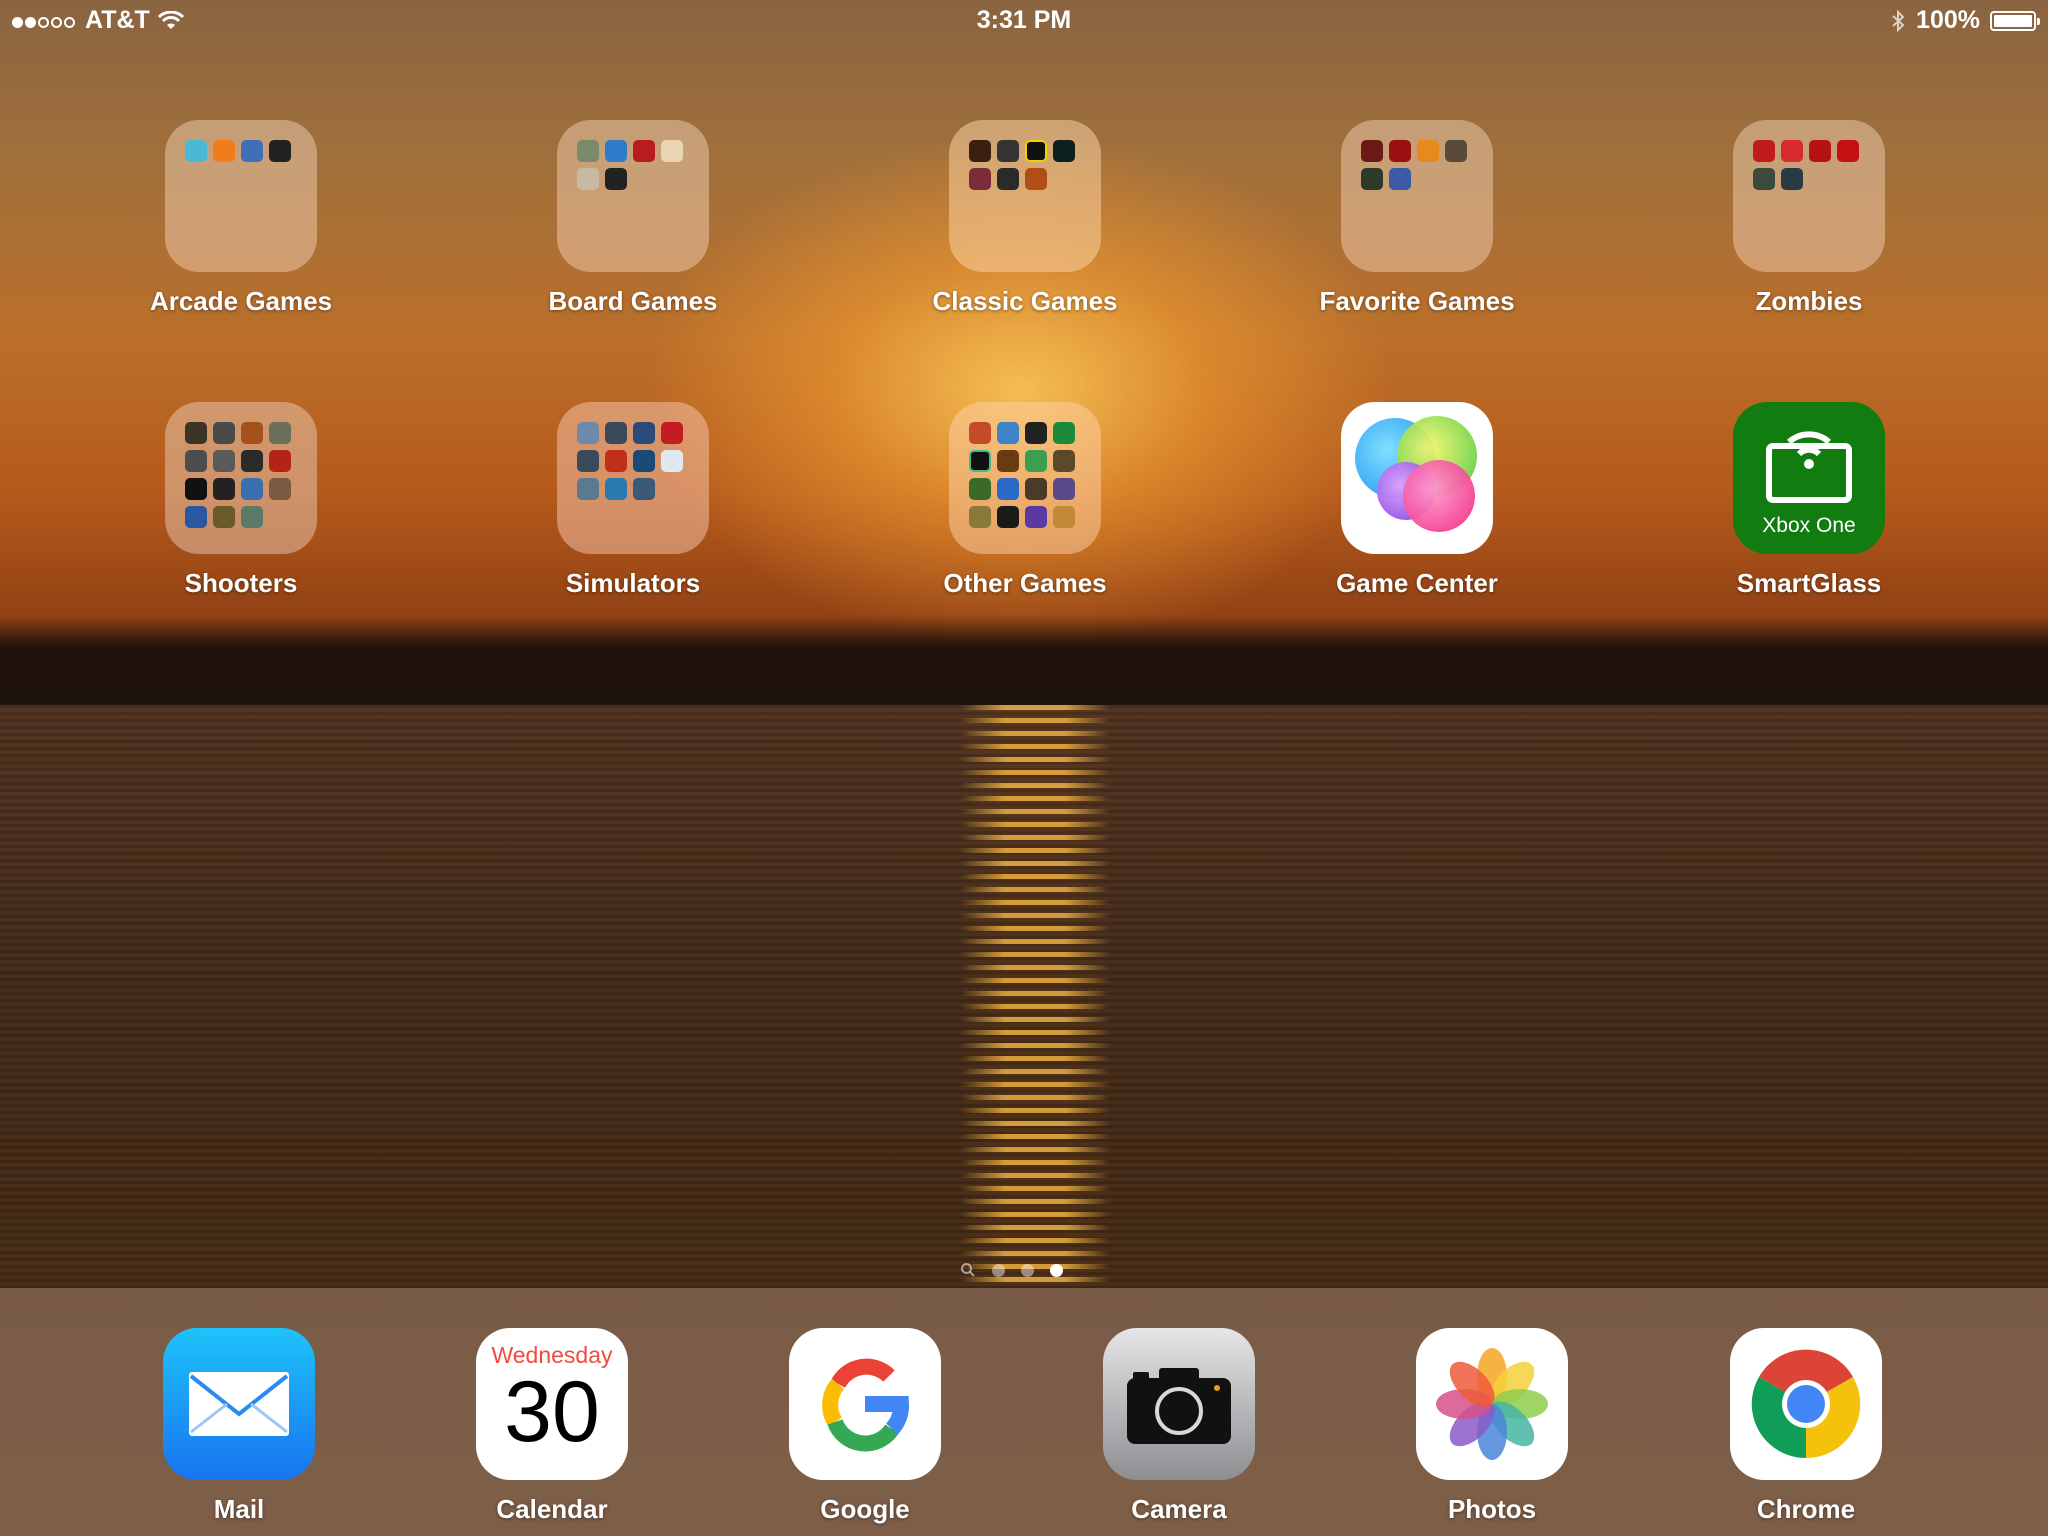  Describe the element at coordinates (1179, 1404) in the screenshot. I see `camera-icon` at that location.